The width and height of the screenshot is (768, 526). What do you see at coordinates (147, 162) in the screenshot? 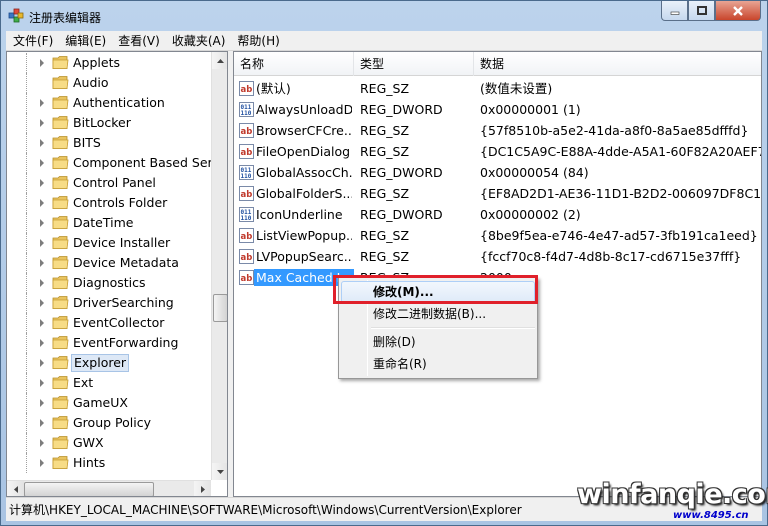
I see `tree-item-label: Component Based Serv` at bounding box center [147, 162].